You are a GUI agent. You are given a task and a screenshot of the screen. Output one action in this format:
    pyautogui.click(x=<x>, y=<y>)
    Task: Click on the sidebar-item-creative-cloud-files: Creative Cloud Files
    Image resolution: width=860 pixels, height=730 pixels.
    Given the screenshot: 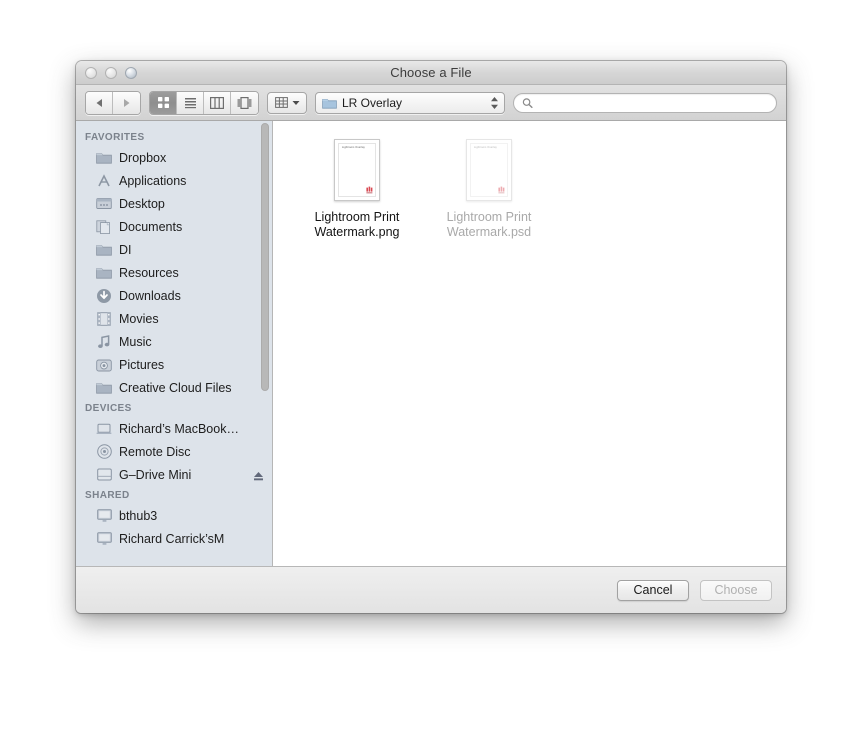 What is the action you would take?
    pyautogui.click(x=174, y=387)
    